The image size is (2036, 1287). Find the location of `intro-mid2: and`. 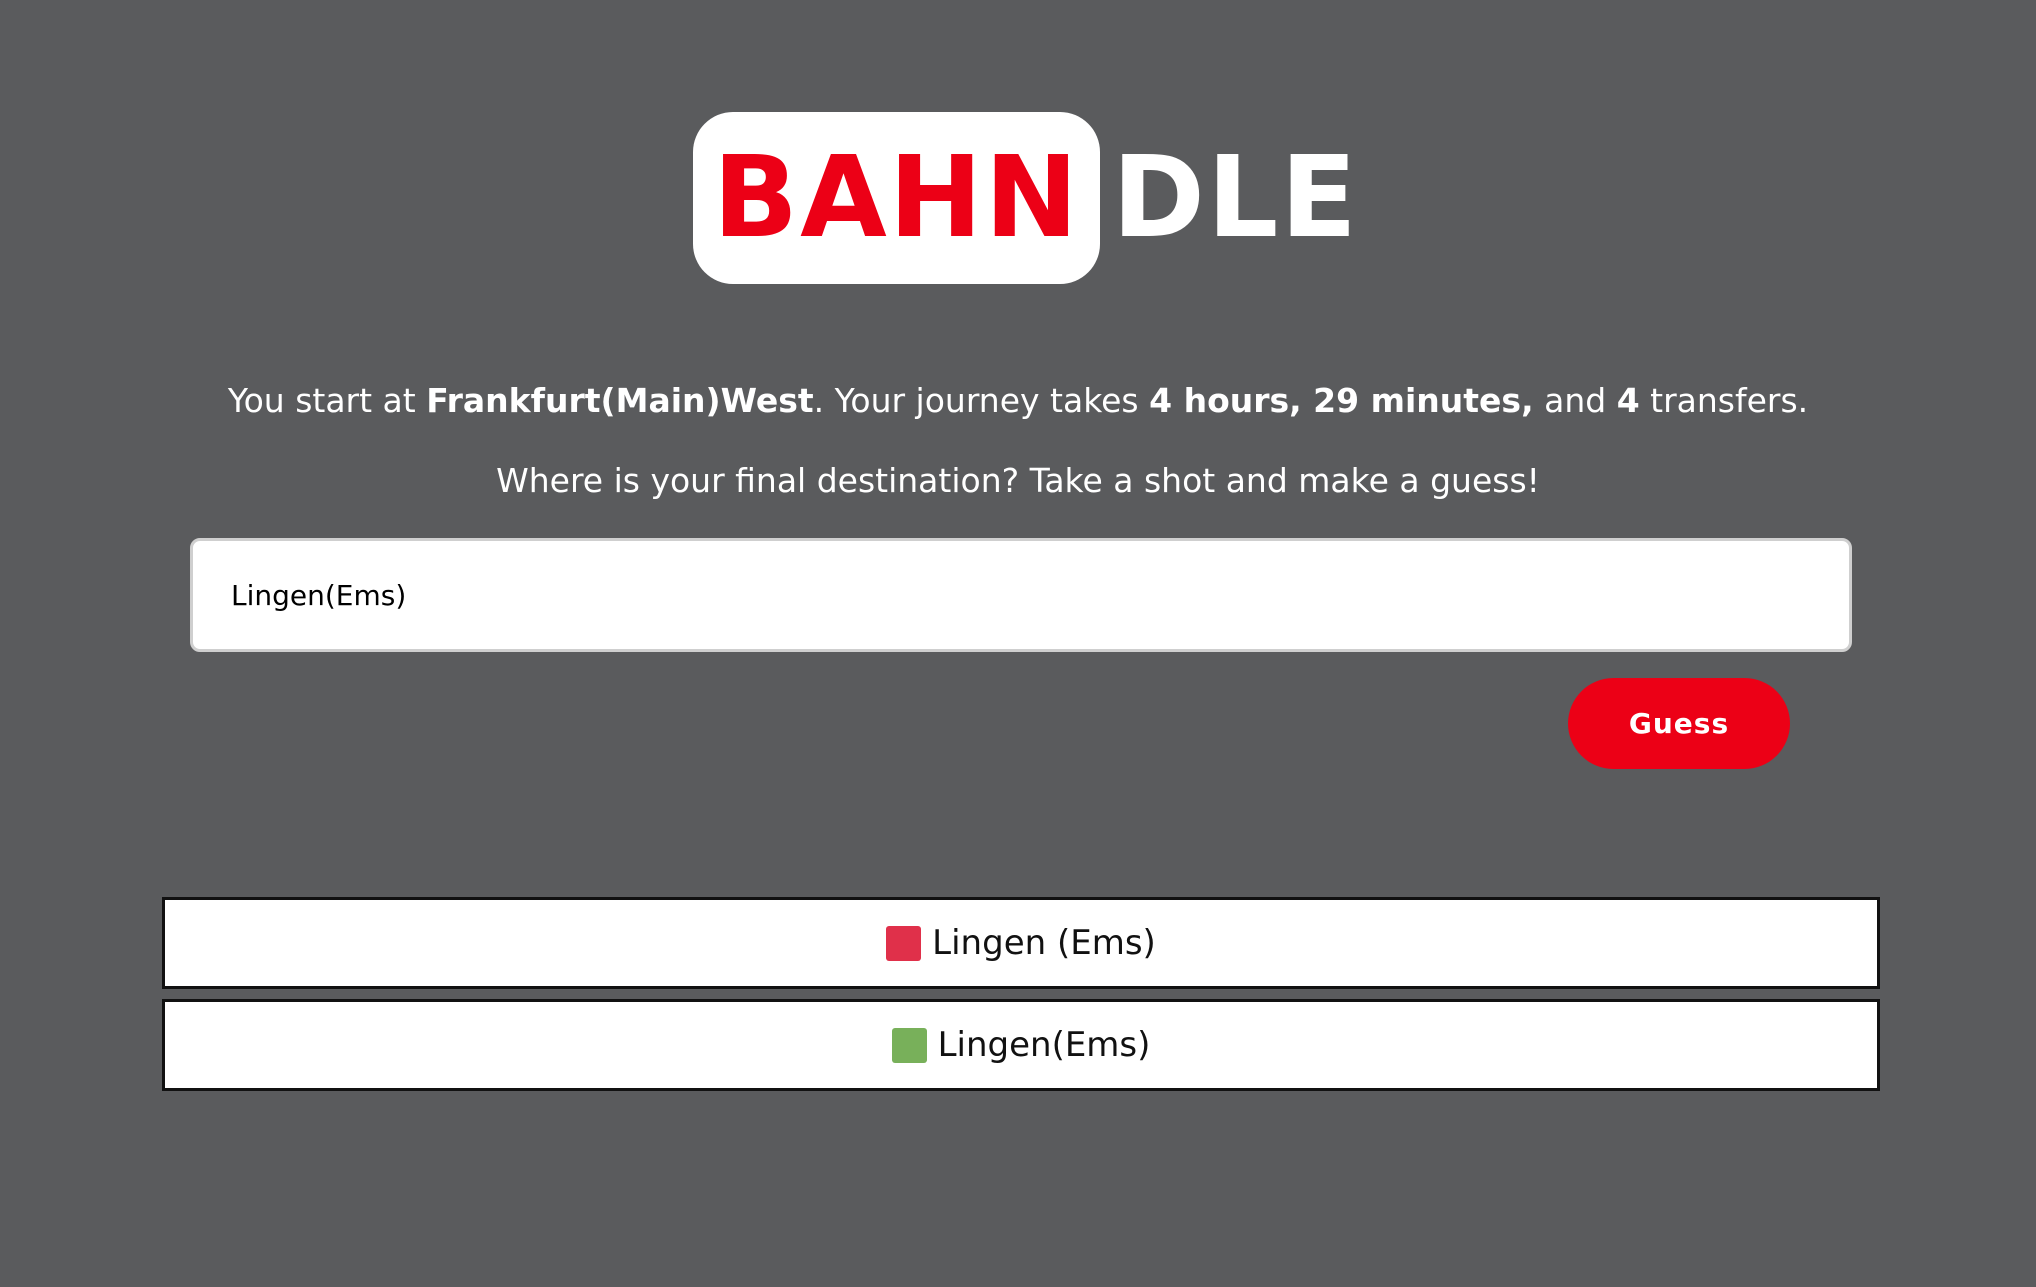

intro-mid2: and is located at coordinates (1575, 400).